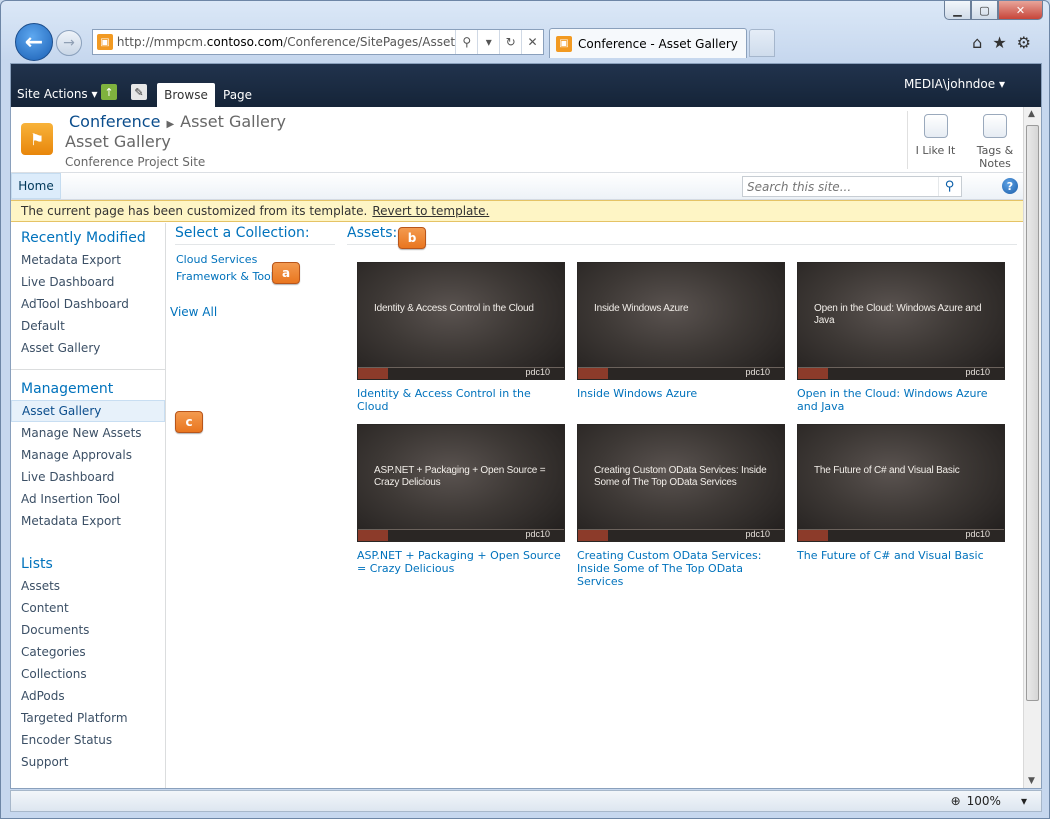 The height and width of the screenshot is (819, 1050). What do you see at coordinates (88, 718) in the screenshot?
I see `list-item: Targeted Platform` at bounding box center [88, 718].